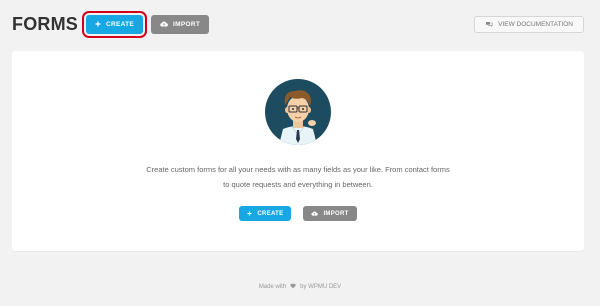  I want to click on import-button: IMPORT, so click(180, 24).